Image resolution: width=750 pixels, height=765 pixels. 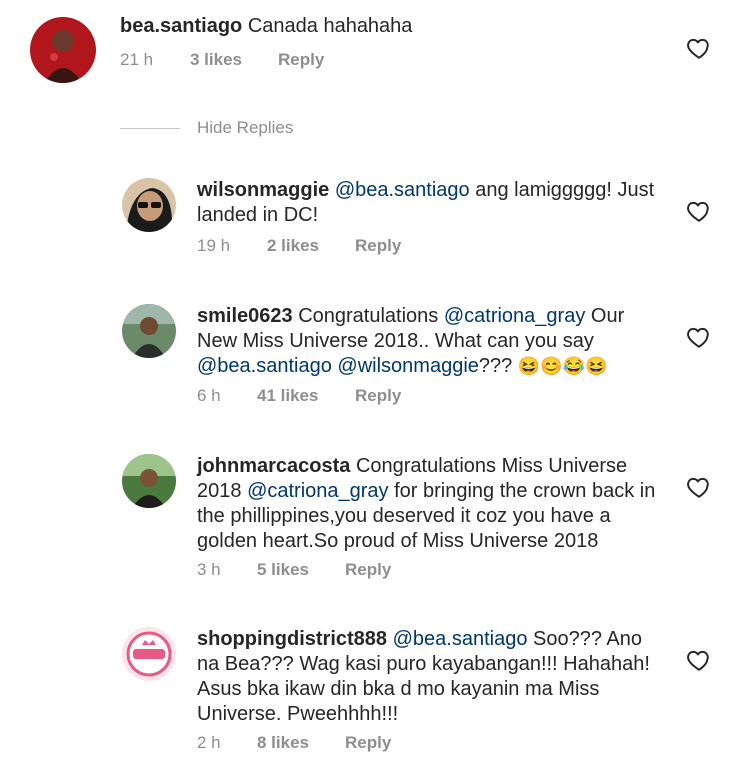 What do you see at coordinates (227, 396) in the screenshot?
I see `timestamp: 6 h` at bounding box center [227, 396].